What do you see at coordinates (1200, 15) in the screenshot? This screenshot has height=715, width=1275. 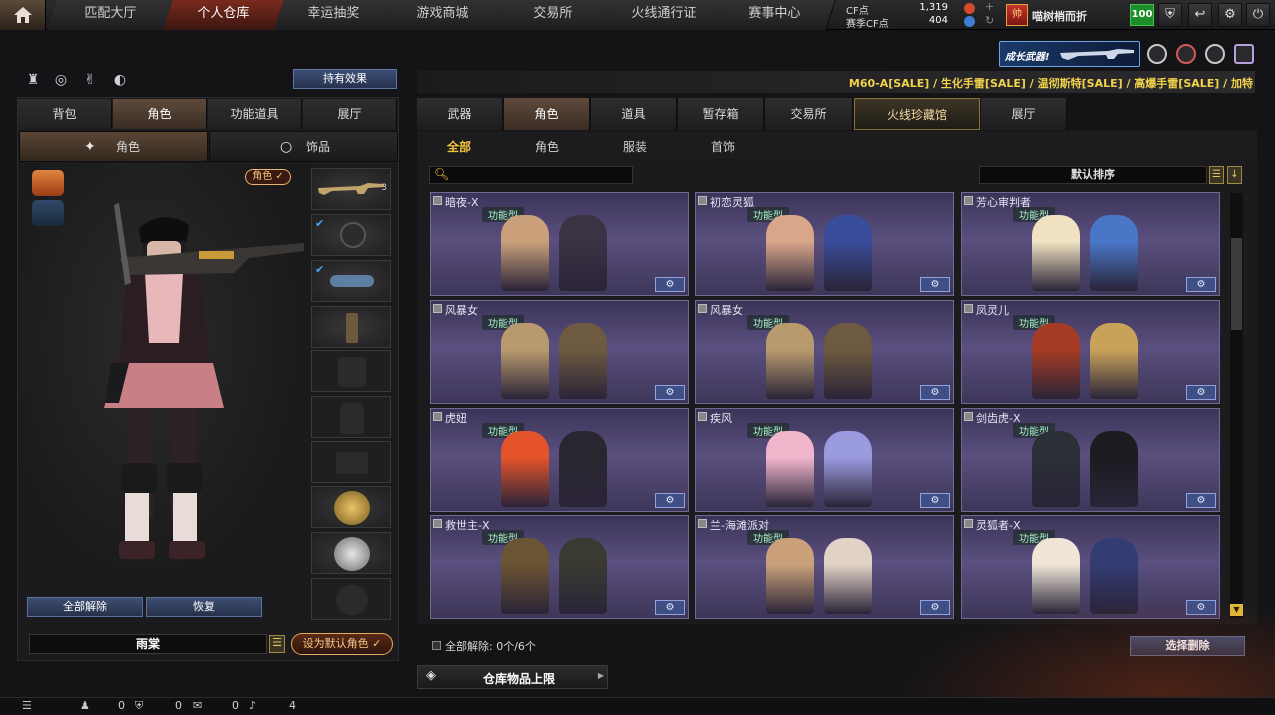 I see `return-icon: ↩` at bounding box center [1200, 15].